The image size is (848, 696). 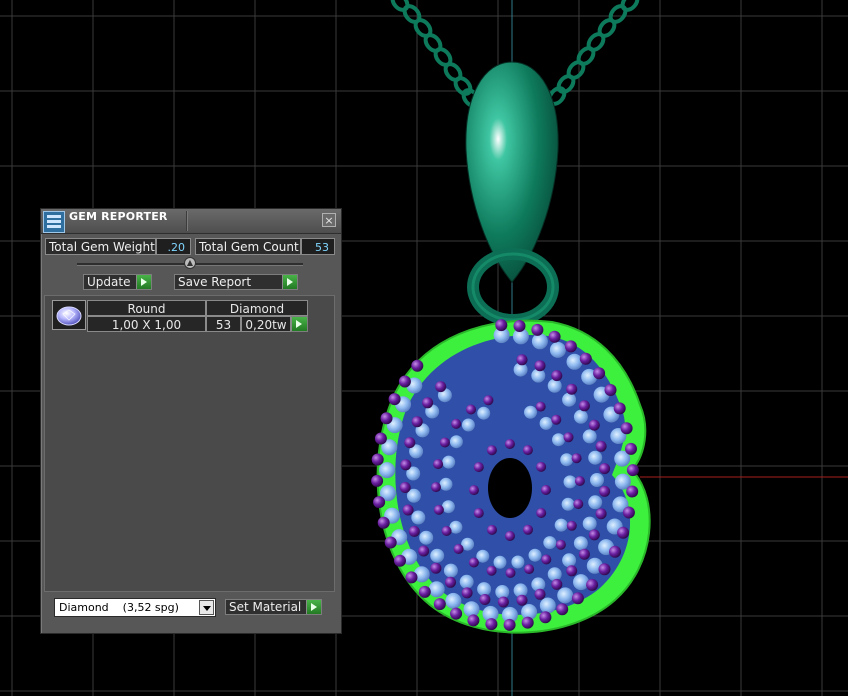 What do you see at coordinates (318, 246) in the screenshot?
I see `total-gem-count-value: 53` at bounding box center [318, 246].